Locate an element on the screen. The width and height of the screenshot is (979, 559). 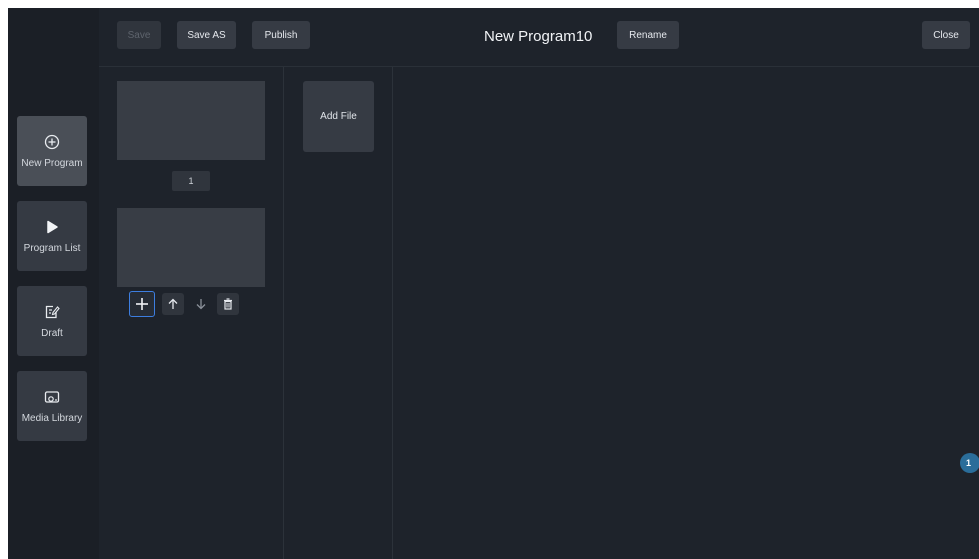
arrow-down-icon is located at coordinates (201, 304).